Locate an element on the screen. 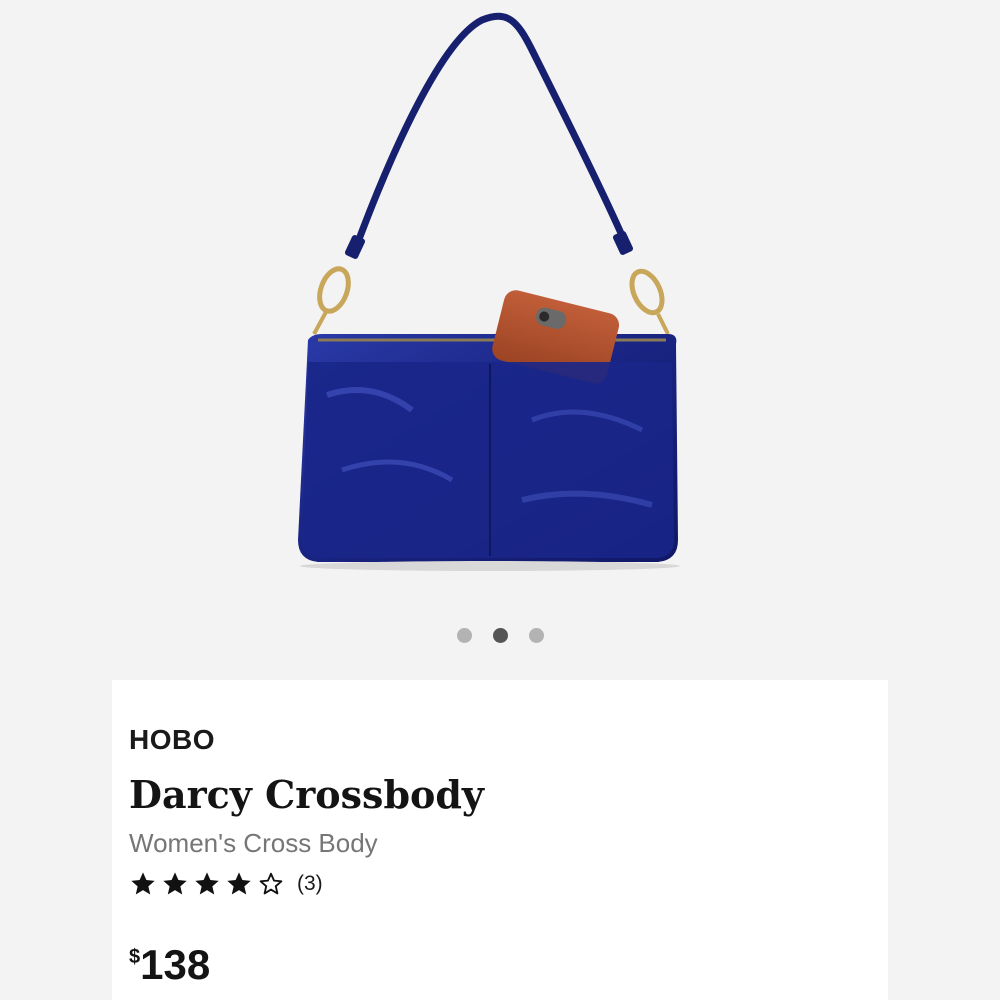 The height and width of the screenshot is (1000, 1000). image-pagination is located at coordinates (500, 636).